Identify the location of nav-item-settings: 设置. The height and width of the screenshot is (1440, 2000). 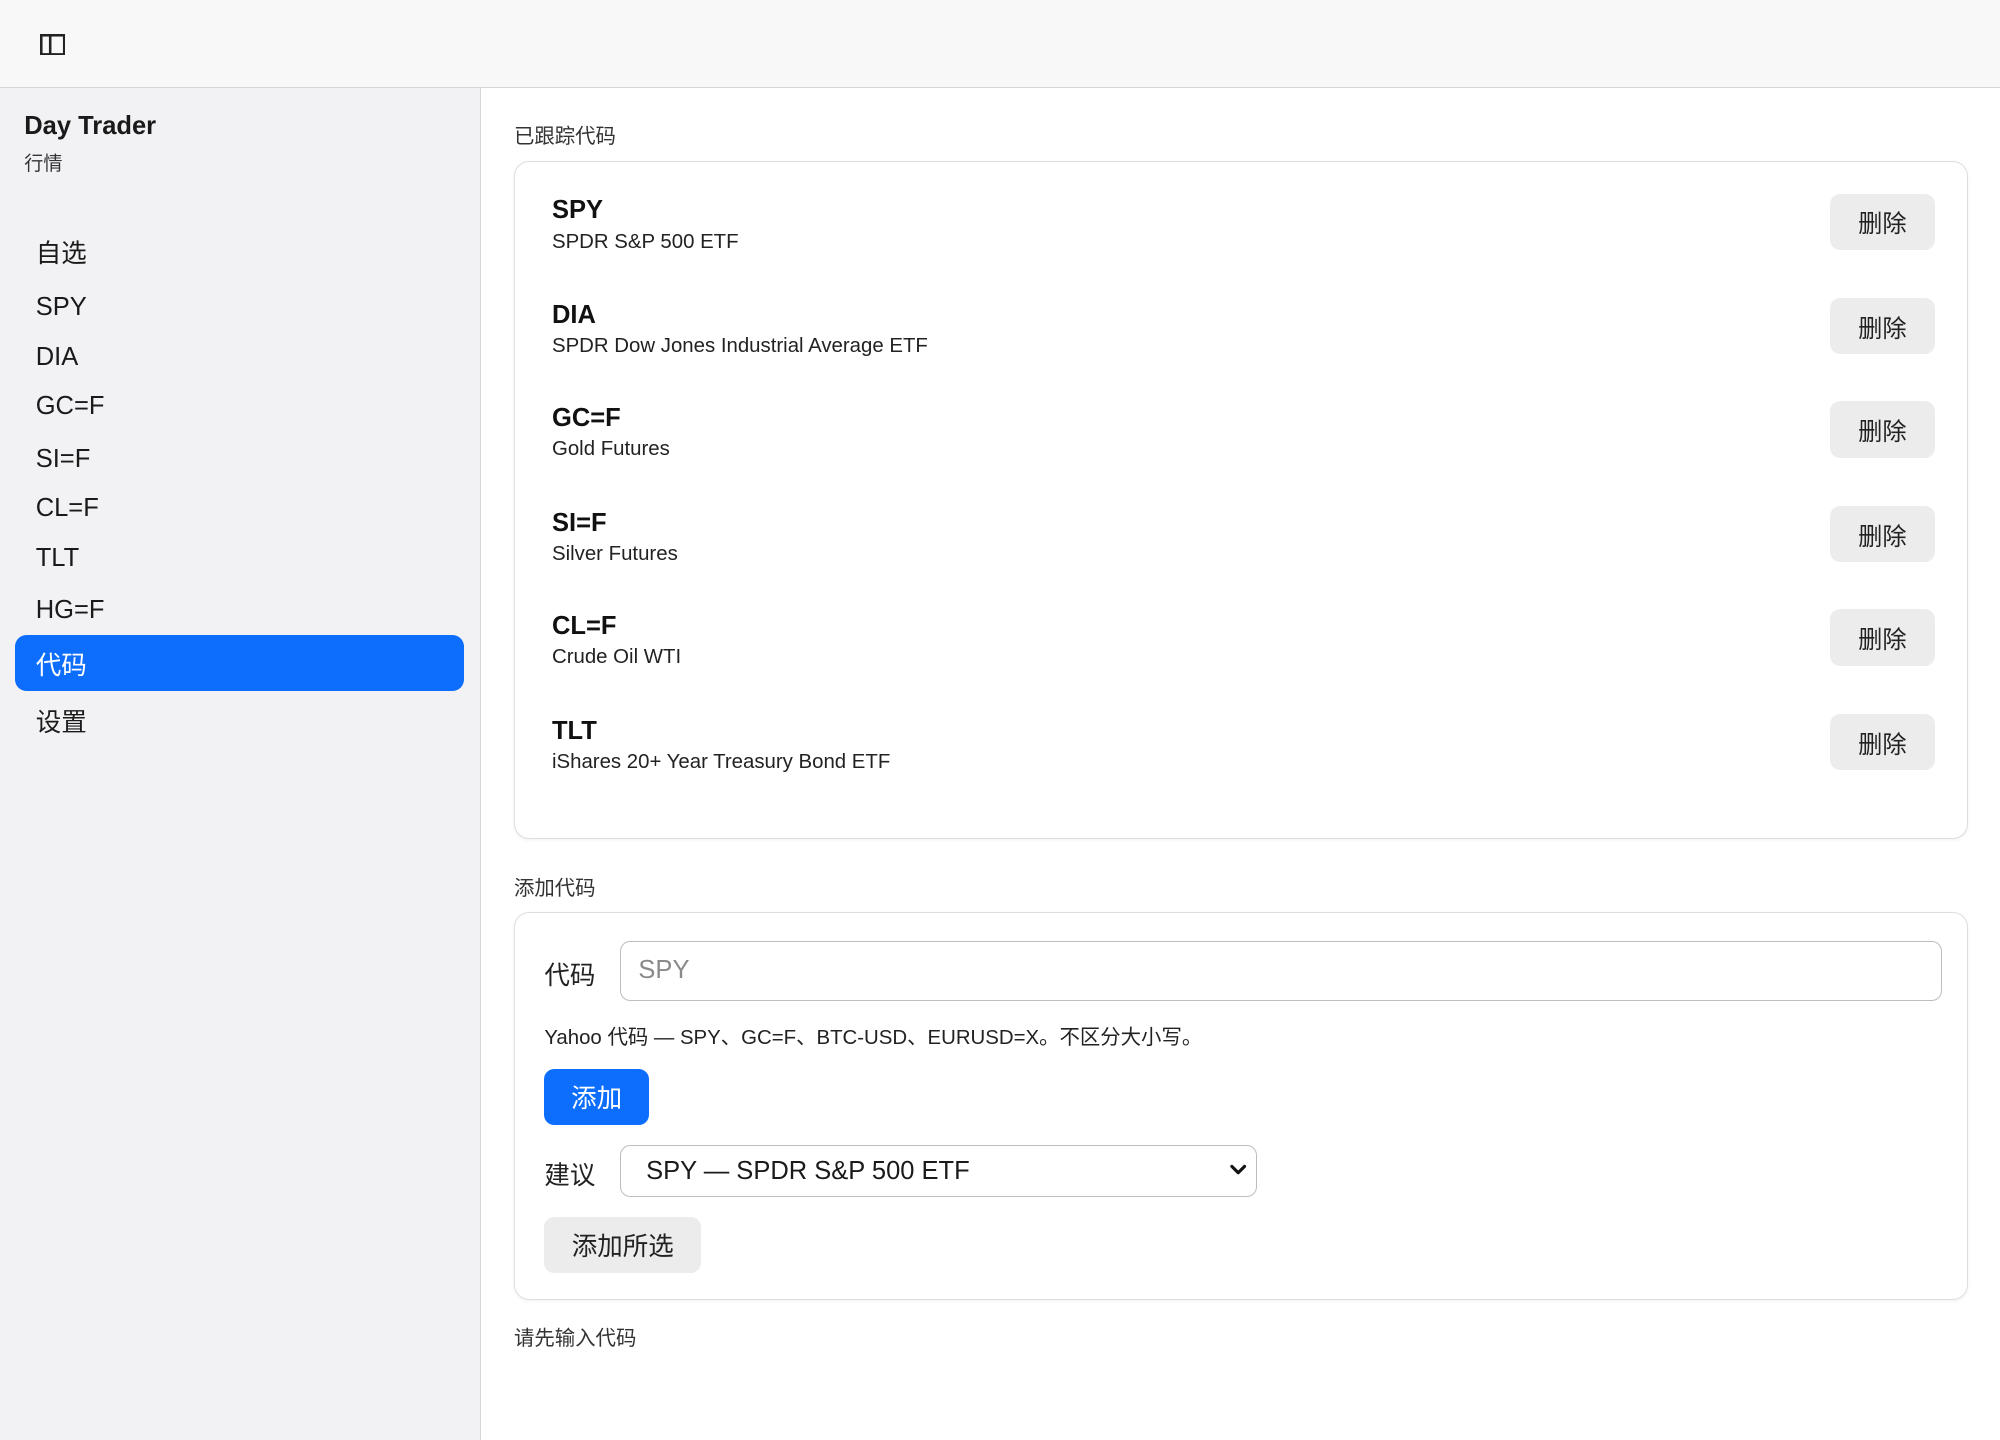
(239, 721).